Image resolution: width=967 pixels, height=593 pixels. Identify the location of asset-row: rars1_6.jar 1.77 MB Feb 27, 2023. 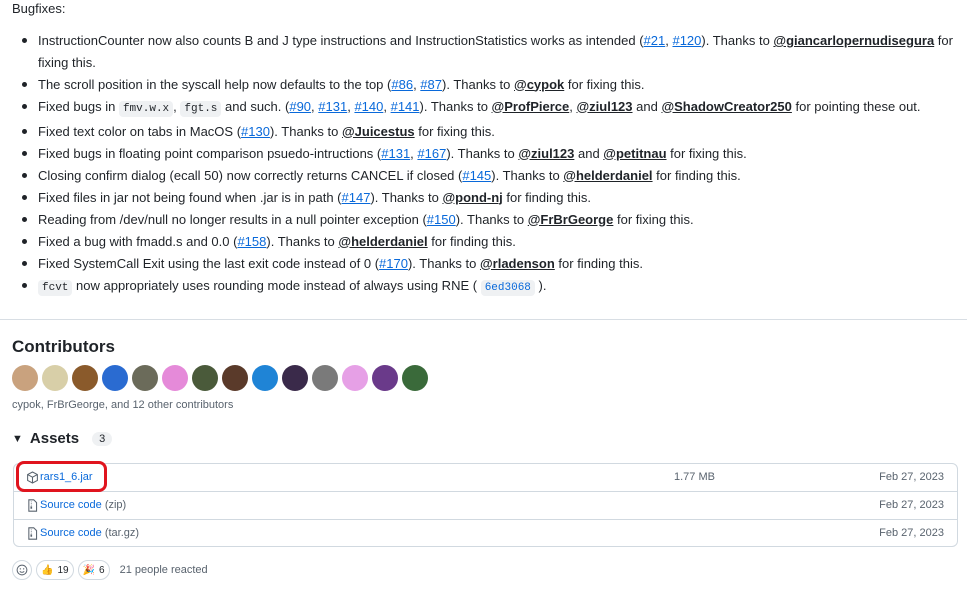
(485, 478).